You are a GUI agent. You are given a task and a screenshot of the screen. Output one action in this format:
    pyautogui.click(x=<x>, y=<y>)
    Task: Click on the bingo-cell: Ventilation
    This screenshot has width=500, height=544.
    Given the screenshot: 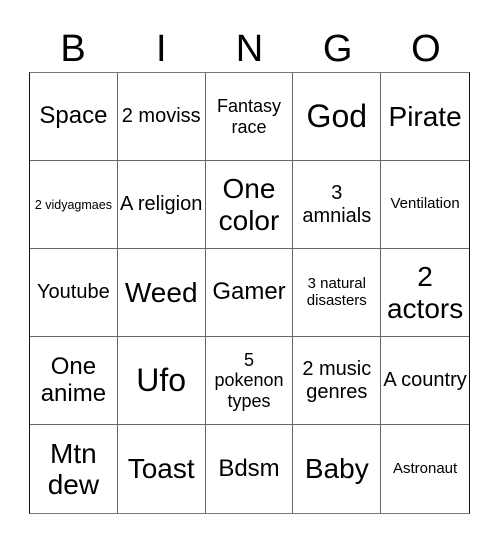 What is the action you would take?
    pyautogui.click(x=425, y=205)
    